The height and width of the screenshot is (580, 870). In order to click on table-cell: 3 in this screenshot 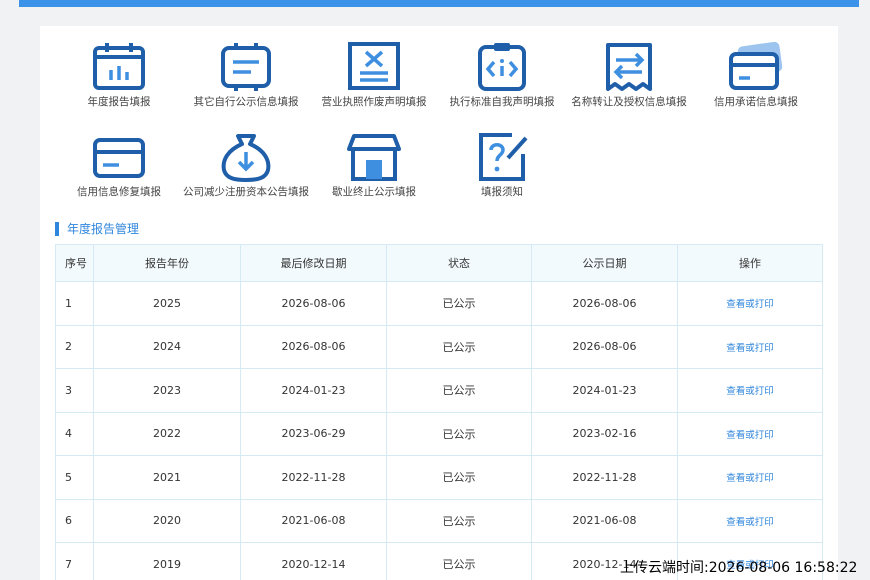, I will do `click(74, 390)`.